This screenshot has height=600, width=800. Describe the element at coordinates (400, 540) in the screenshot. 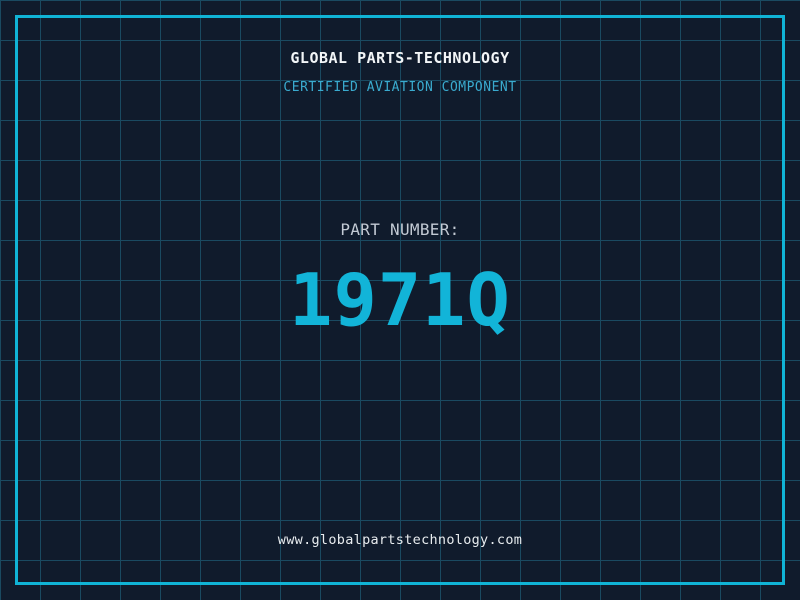

I see `website-url: www.globalpartstechnology.com` at that location.